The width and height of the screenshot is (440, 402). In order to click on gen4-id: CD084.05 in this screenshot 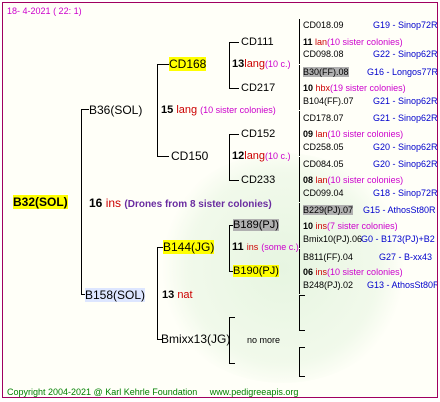, I will do `click(323, 164)`.